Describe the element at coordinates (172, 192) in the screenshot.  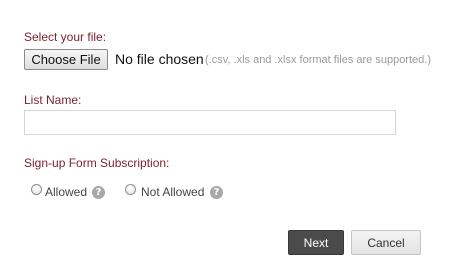
I see `not-allowed-radio-label: Not Allowed` at that location.